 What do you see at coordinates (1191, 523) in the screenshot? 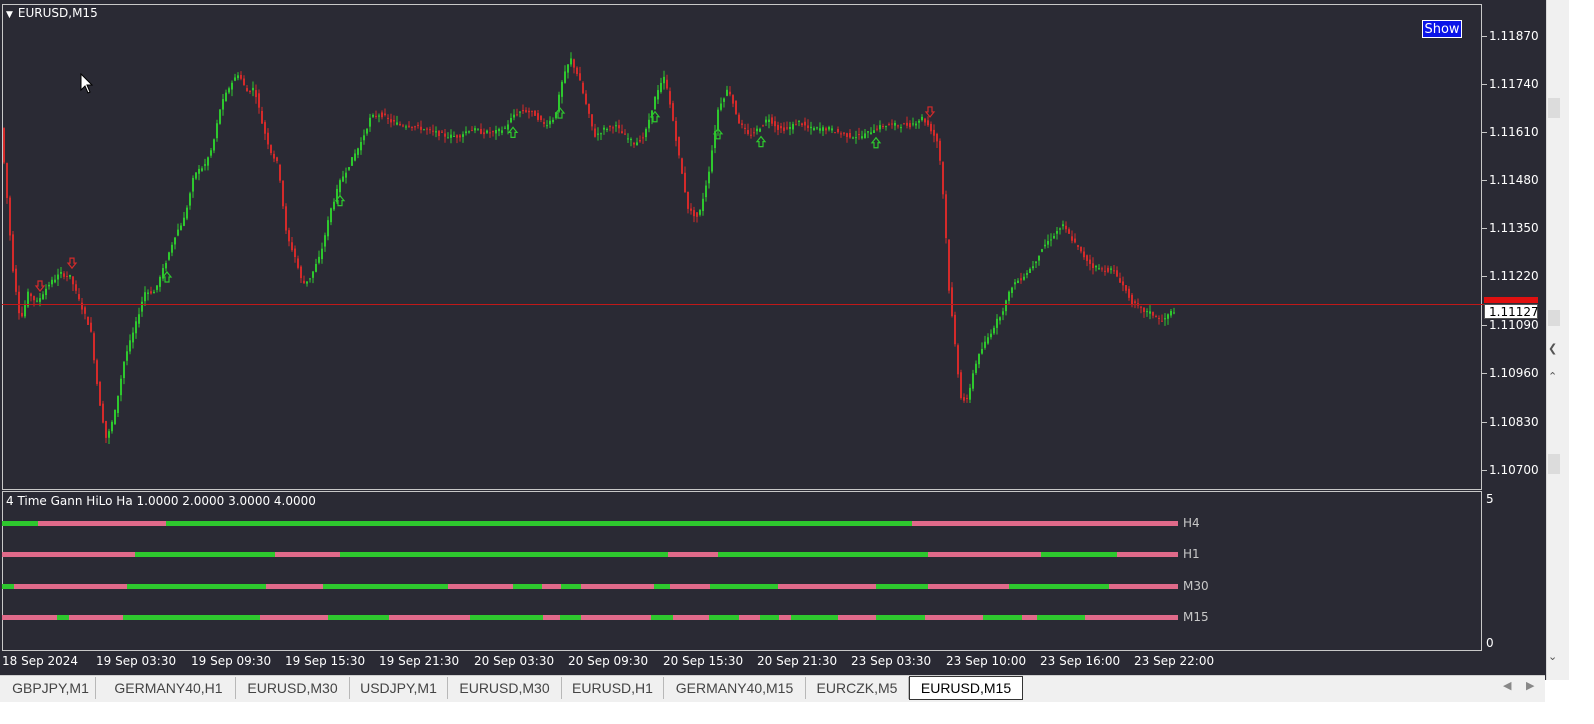
I see `hilo-row-label: H4` at bounding box center [1191, 523].